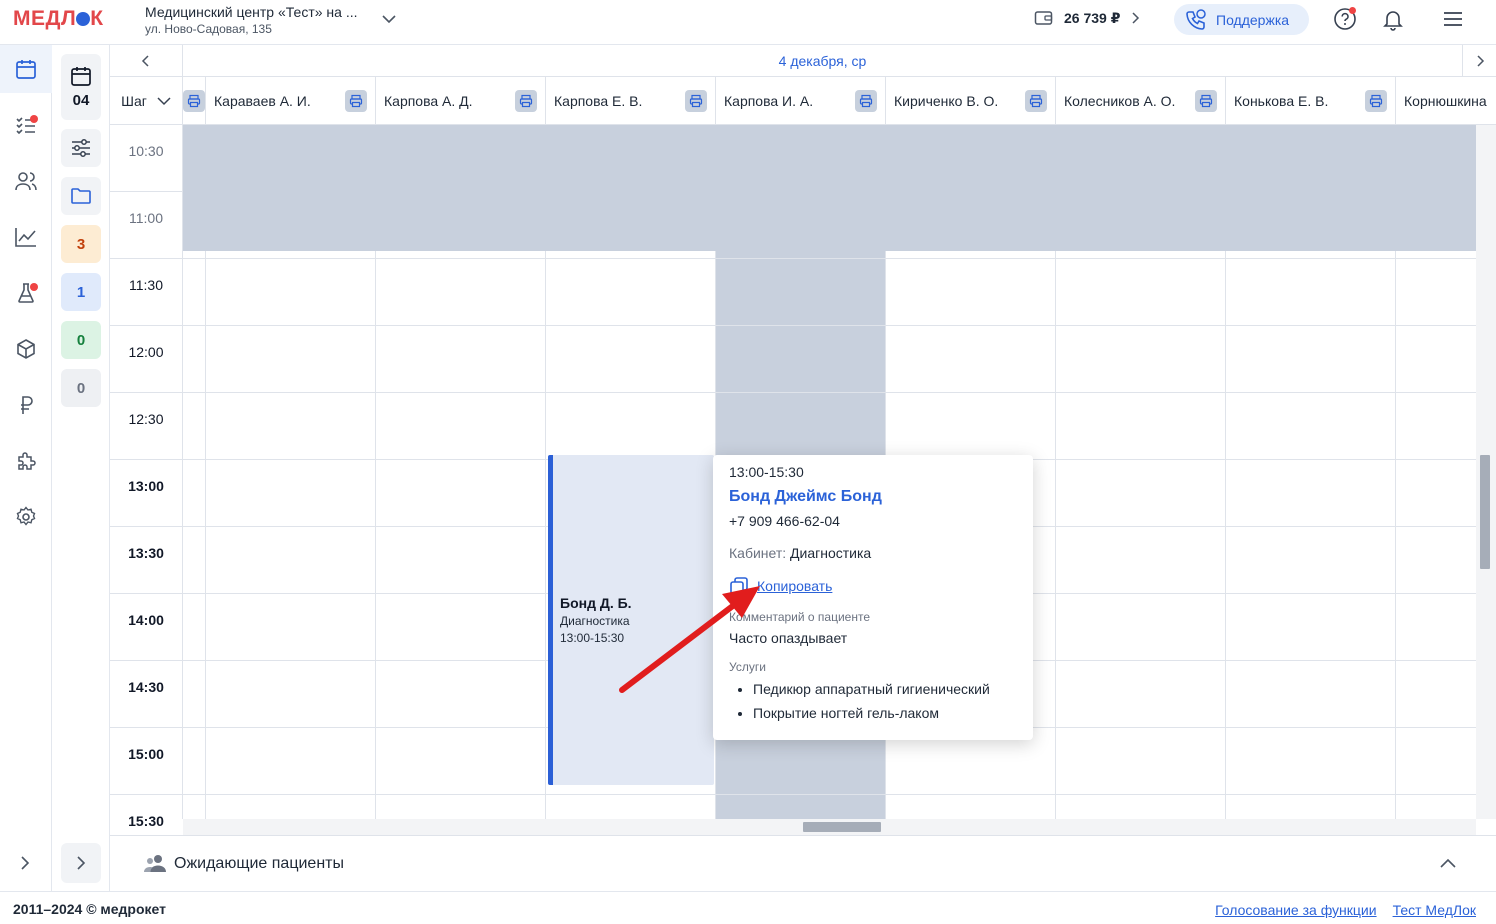 The height and width of the screenshot is (924, 1496). I want to click on filter-button, so click(81, 148).